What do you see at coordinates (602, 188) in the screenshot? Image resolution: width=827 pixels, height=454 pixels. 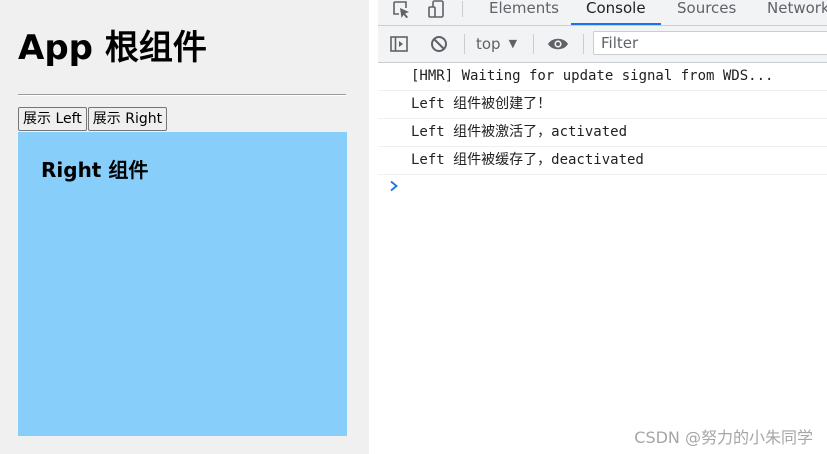 I see `console-prompt` at bounding box center [602, 188].